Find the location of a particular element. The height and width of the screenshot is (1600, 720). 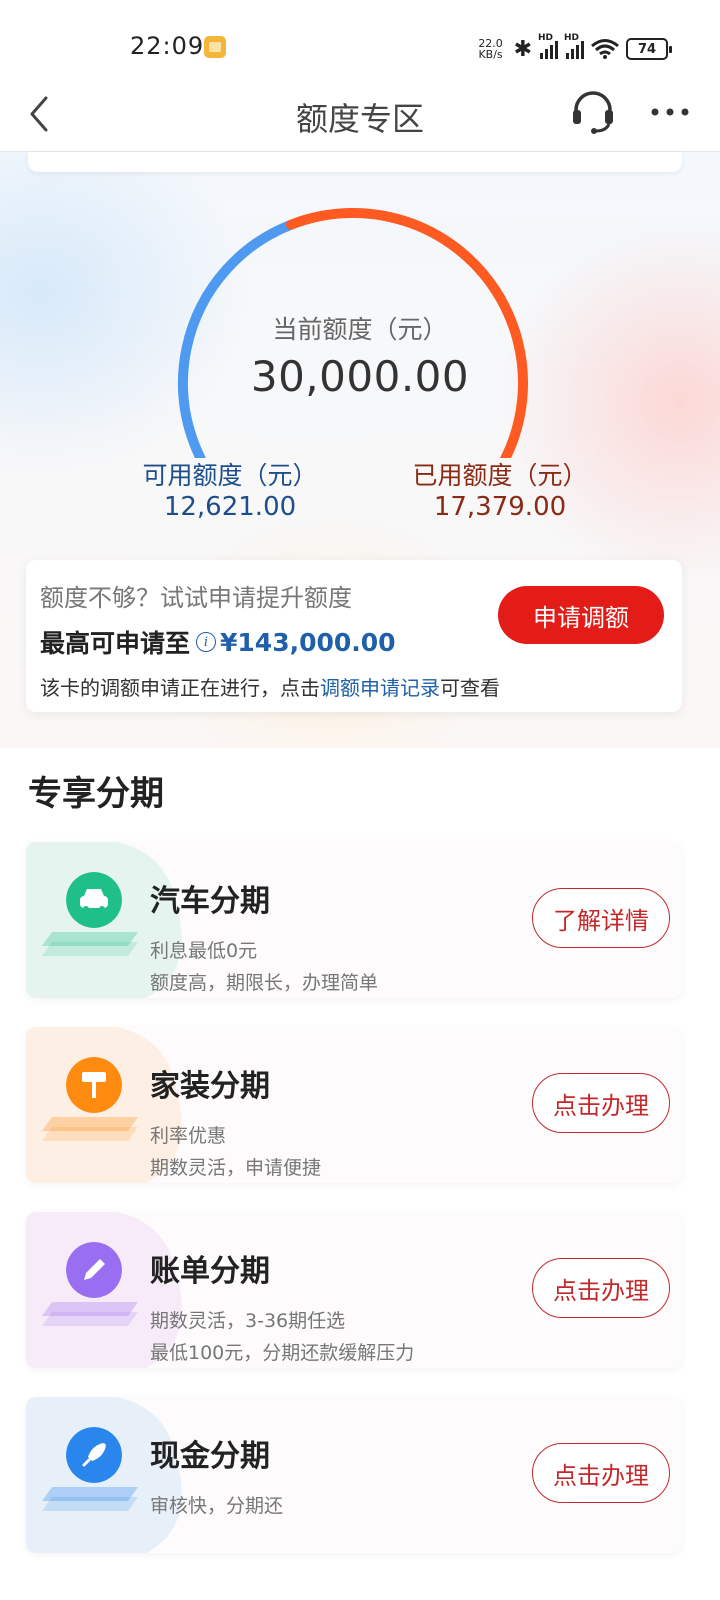

status-time: 22:09 is located at coordinates (167, 46).